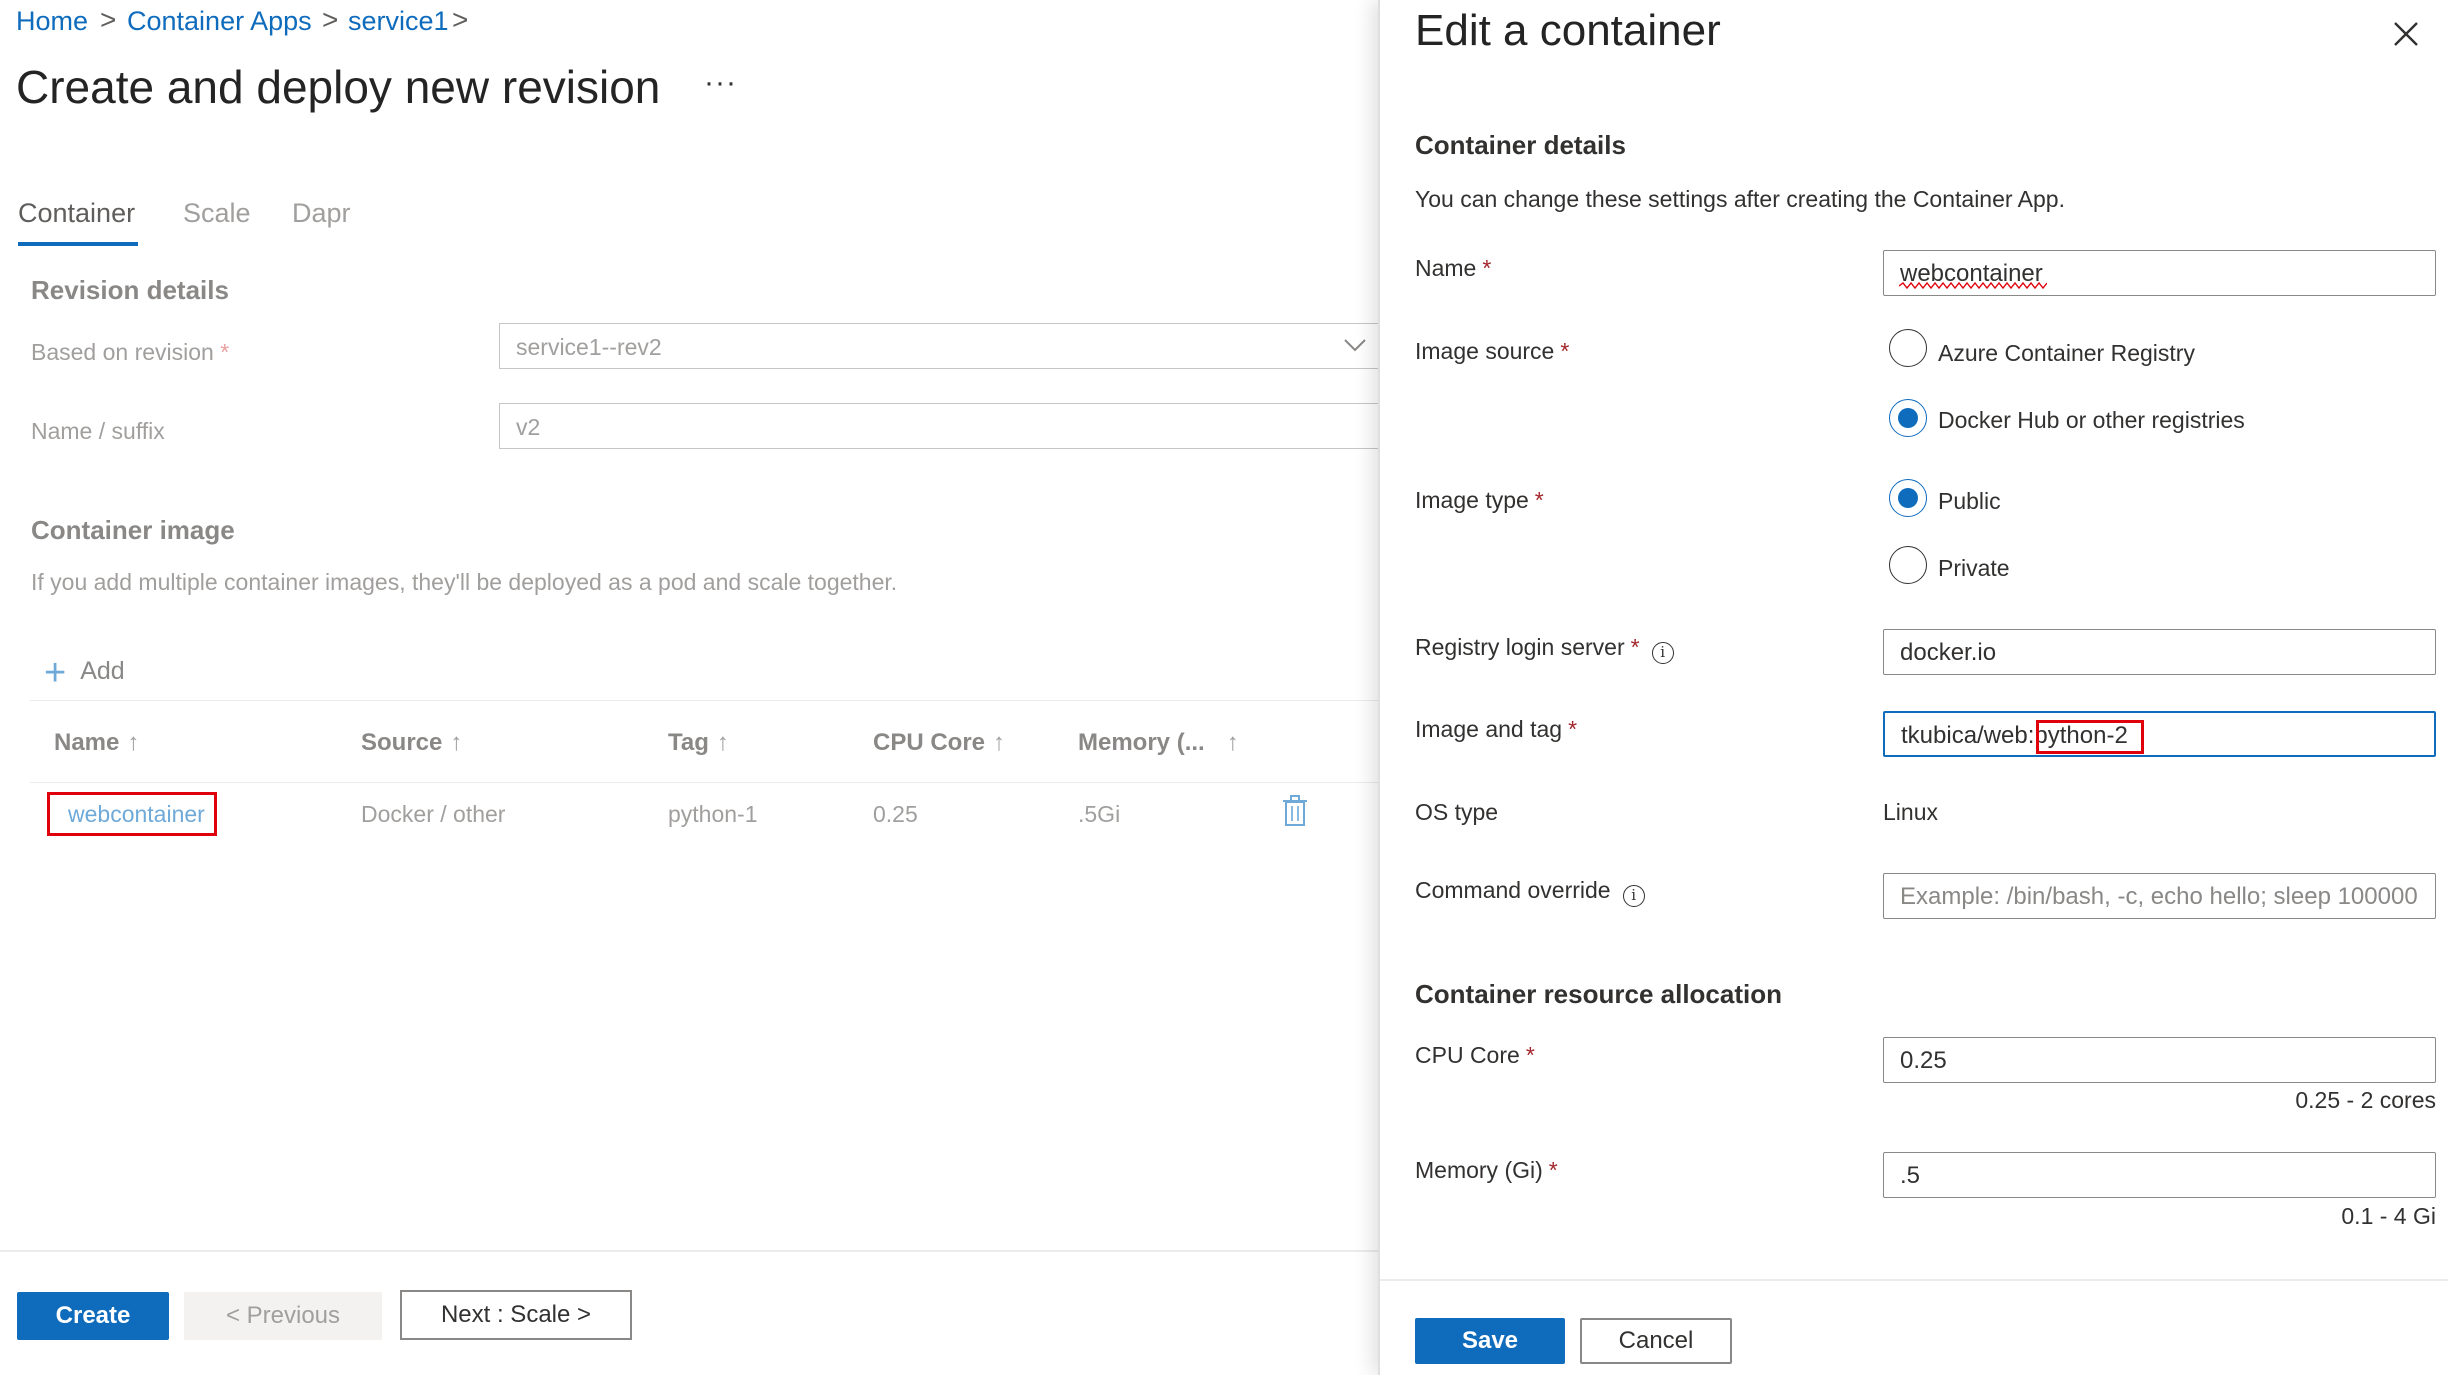  I want to click on memory-label: Memory (Gi) *, so click(1486, 1170).